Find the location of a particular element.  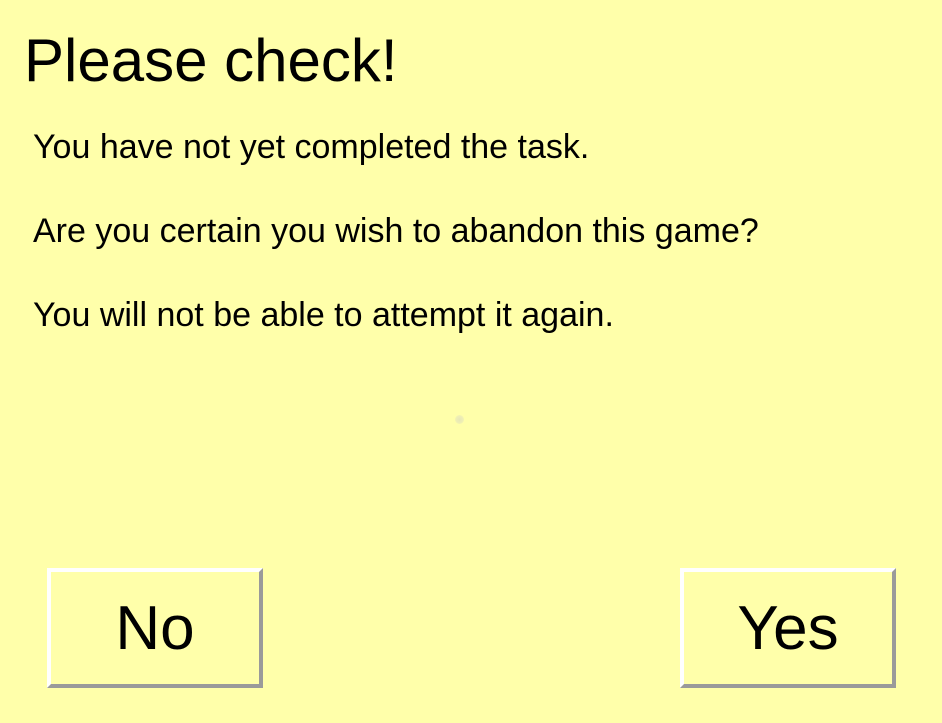

dialog-title: Please check! is located at coordinates (211, 60).